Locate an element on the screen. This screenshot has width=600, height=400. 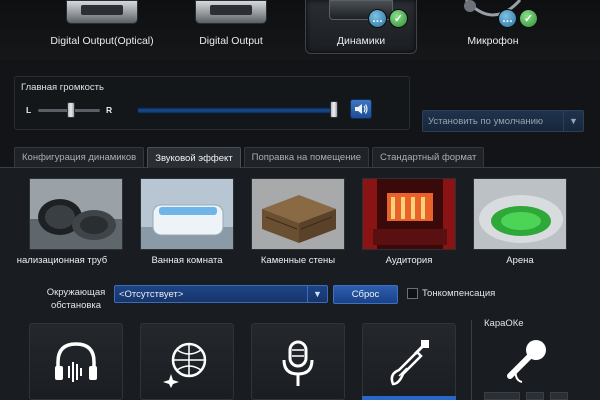
tab-speaker-config: Конфигурация динамиков is located at coordinates (79, 157).